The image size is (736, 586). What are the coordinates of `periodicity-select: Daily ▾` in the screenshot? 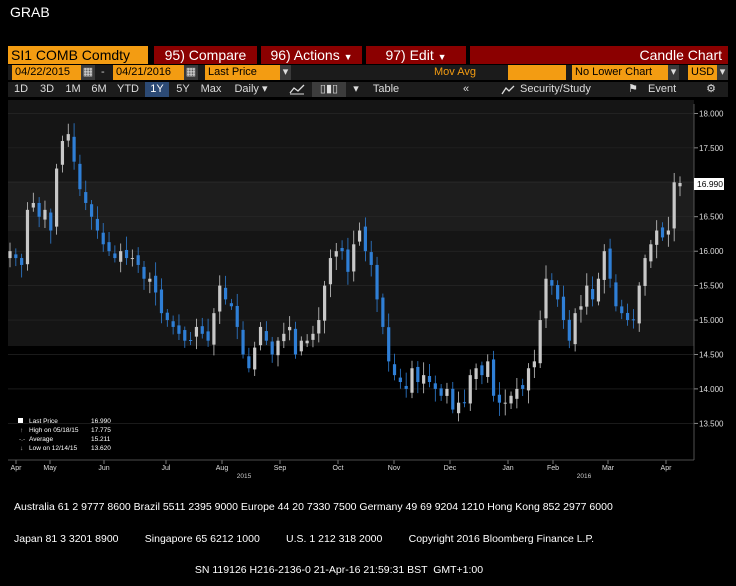 It's located at (251, 89).